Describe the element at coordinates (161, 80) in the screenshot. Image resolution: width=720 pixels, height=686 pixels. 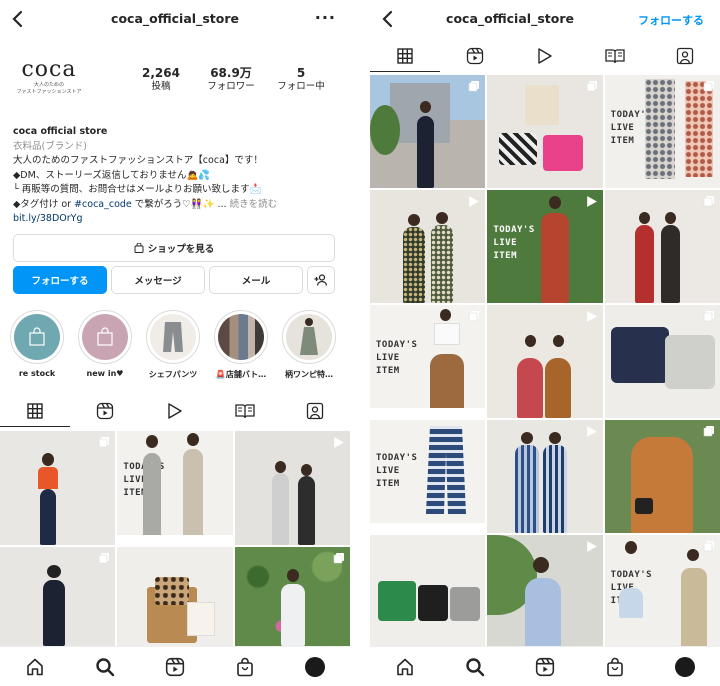
I see `stat-posts: 2,264 投稿` at that location.